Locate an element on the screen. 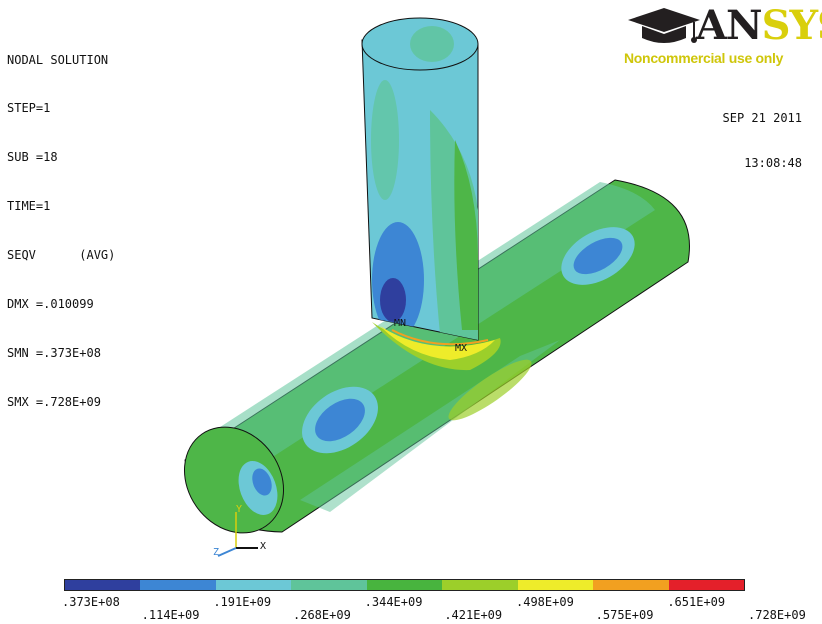 This screenshot has width=822, height=624. legend-value-label: .575E+09 is located at coordinates (624, 615).